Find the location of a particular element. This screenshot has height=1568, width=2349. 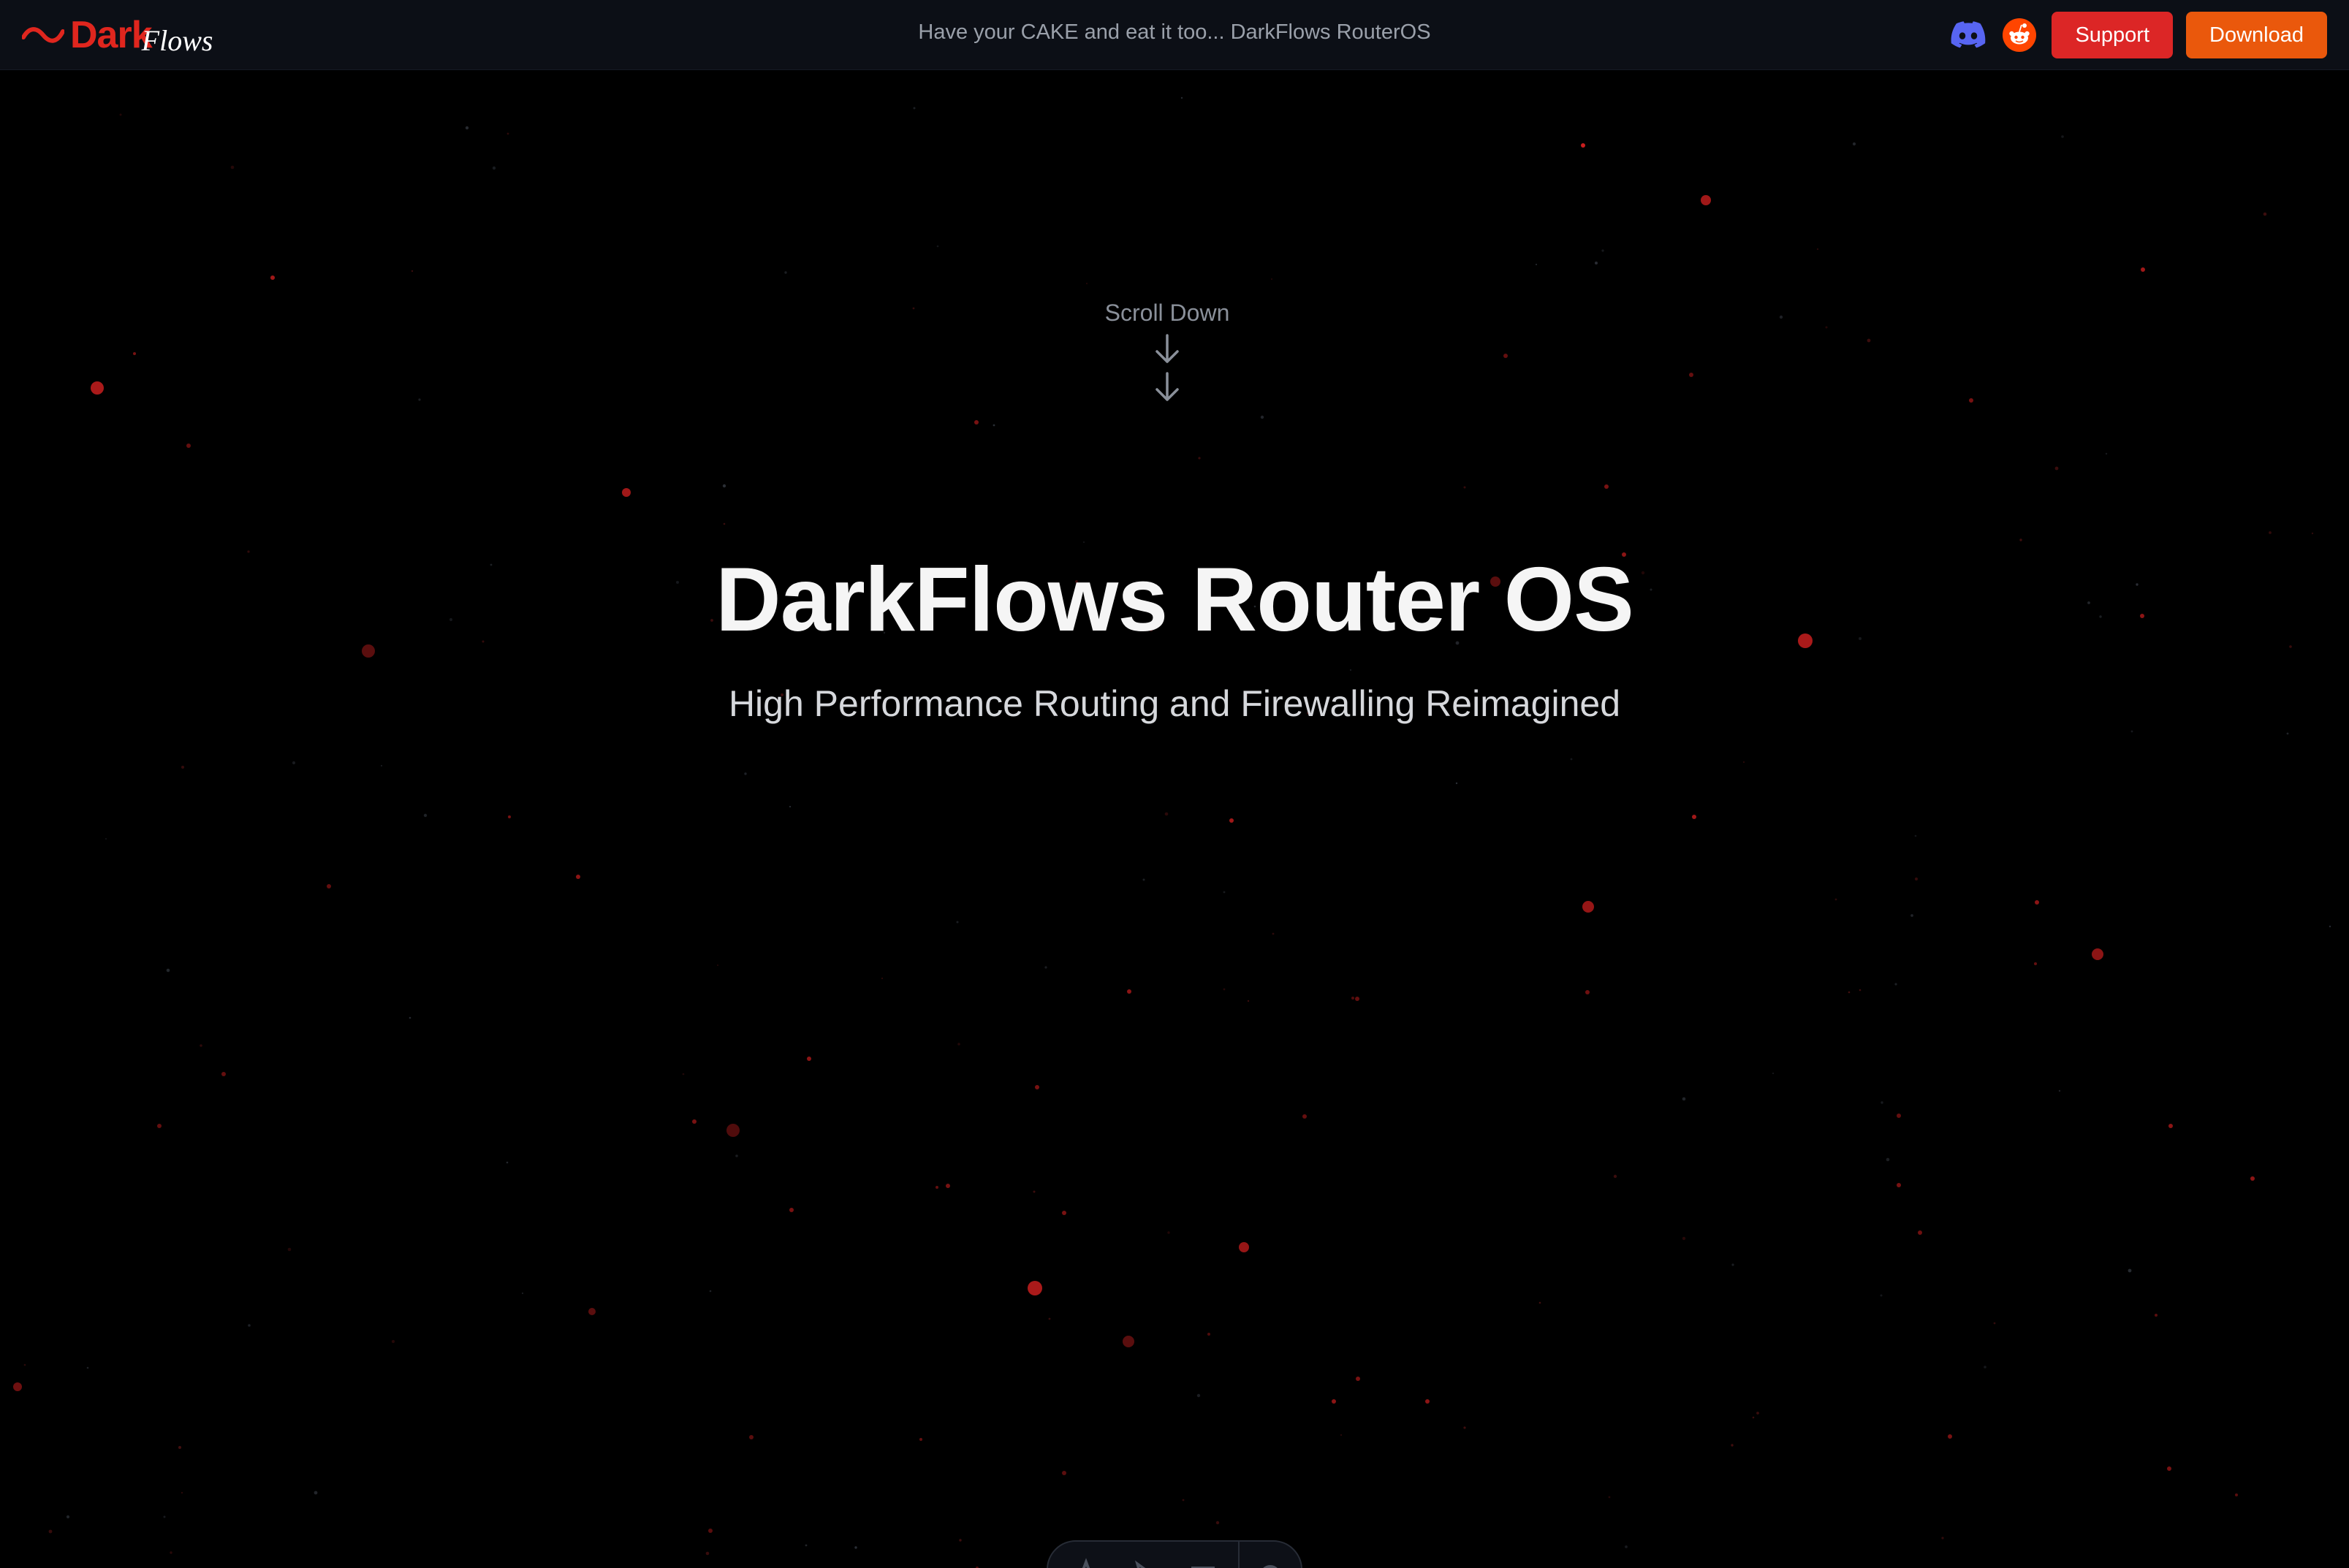

support-button: Support is located at coordinates (2113, 35).